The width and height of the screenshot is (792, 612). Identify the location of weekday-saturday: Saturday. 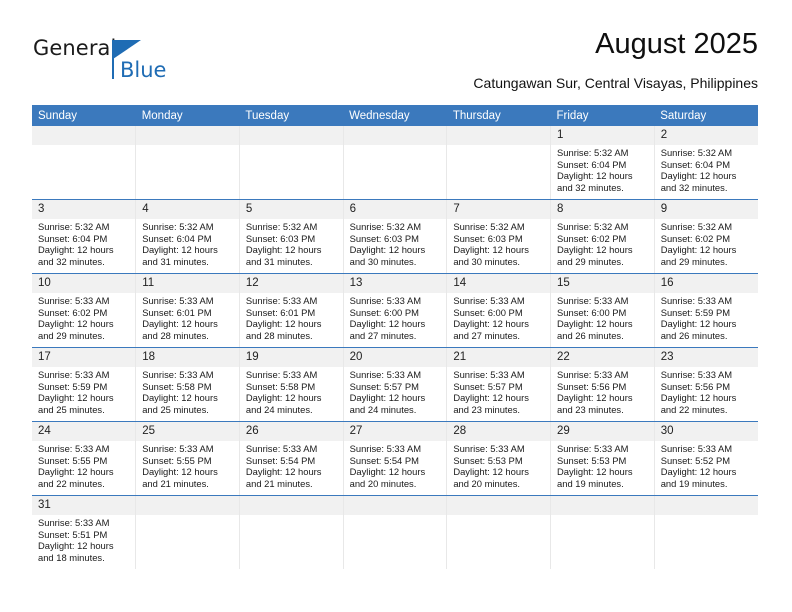
(706, 115).